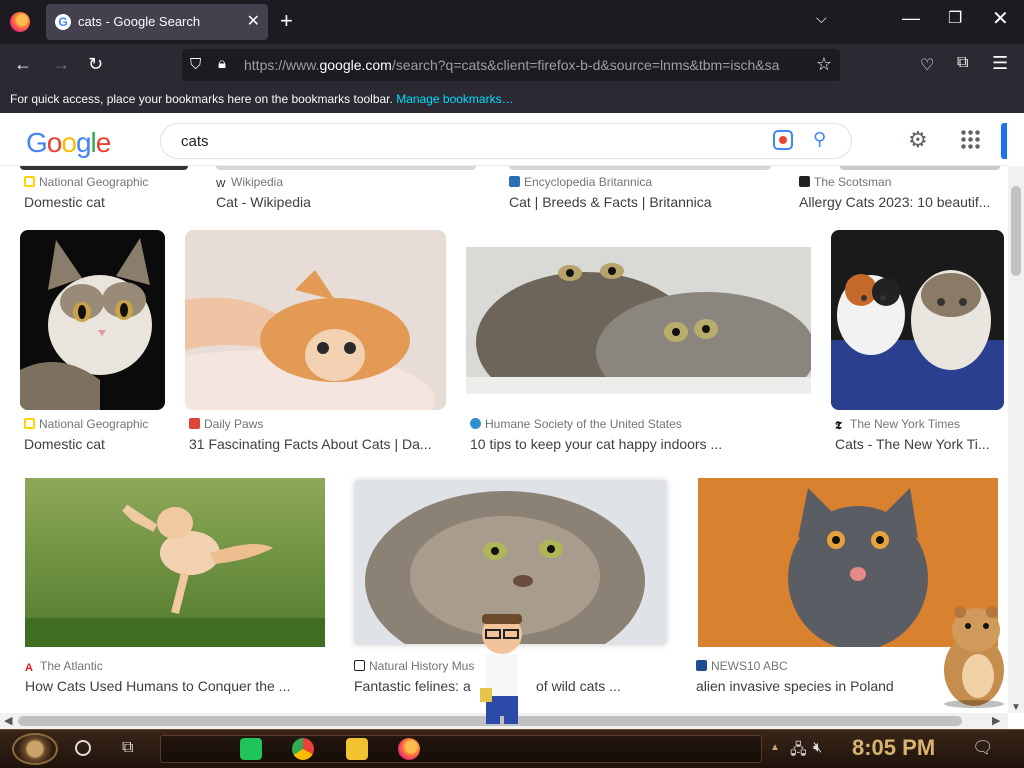 This screenshot has width=1024, height=768. What do you see at coordinates (475, 423) in the screenshot?
I see `humane-society-icon` at bounding box center [475, 423].